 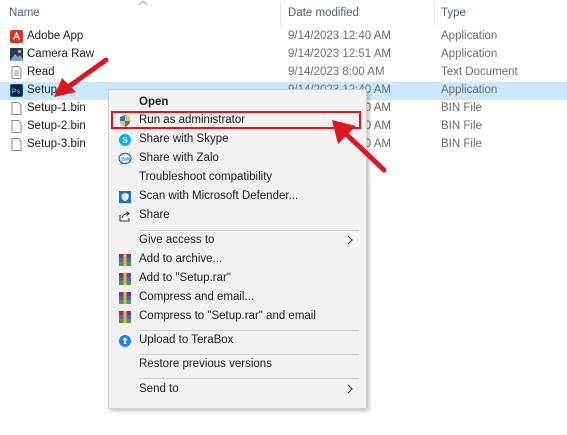 What do you see at coordinates (184, 139) in the screenshot?
I see `menu-item-label: Share with Skype` at bounding box center [184, 139].